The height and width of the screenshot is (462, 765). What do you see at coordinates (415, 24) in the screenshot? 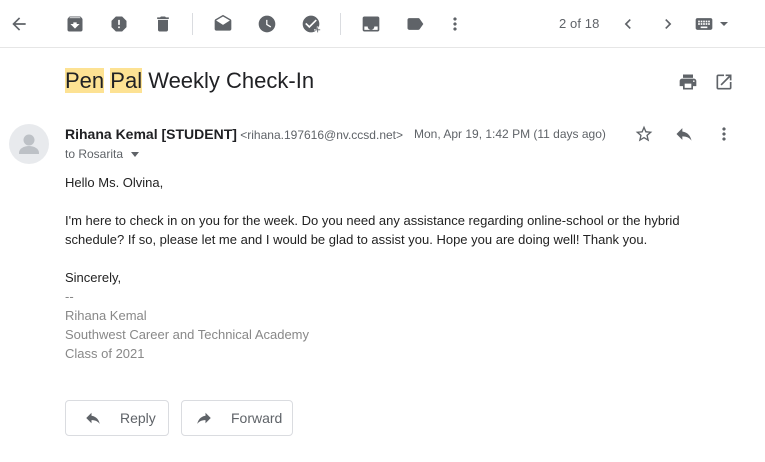
I see `label-icon` at bounding box center [415, 24].